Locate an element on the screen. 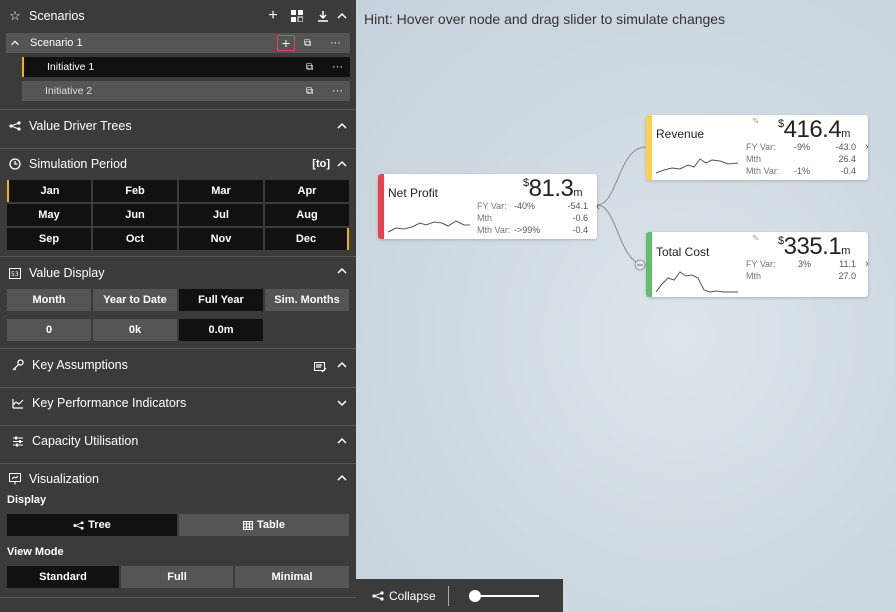 The image size is (895, 612). simulation-period-title: Simulation Period is located at coordinates (78, 164).